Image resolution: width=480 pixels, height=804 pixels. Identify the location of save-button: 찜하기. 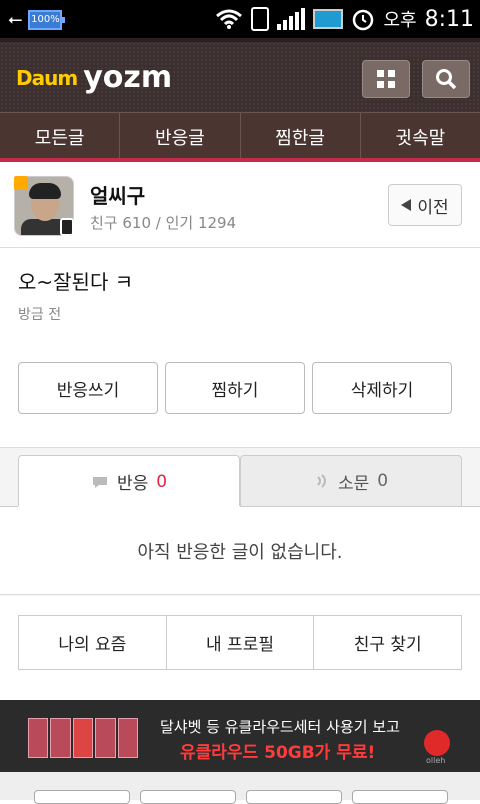
(235, 388).